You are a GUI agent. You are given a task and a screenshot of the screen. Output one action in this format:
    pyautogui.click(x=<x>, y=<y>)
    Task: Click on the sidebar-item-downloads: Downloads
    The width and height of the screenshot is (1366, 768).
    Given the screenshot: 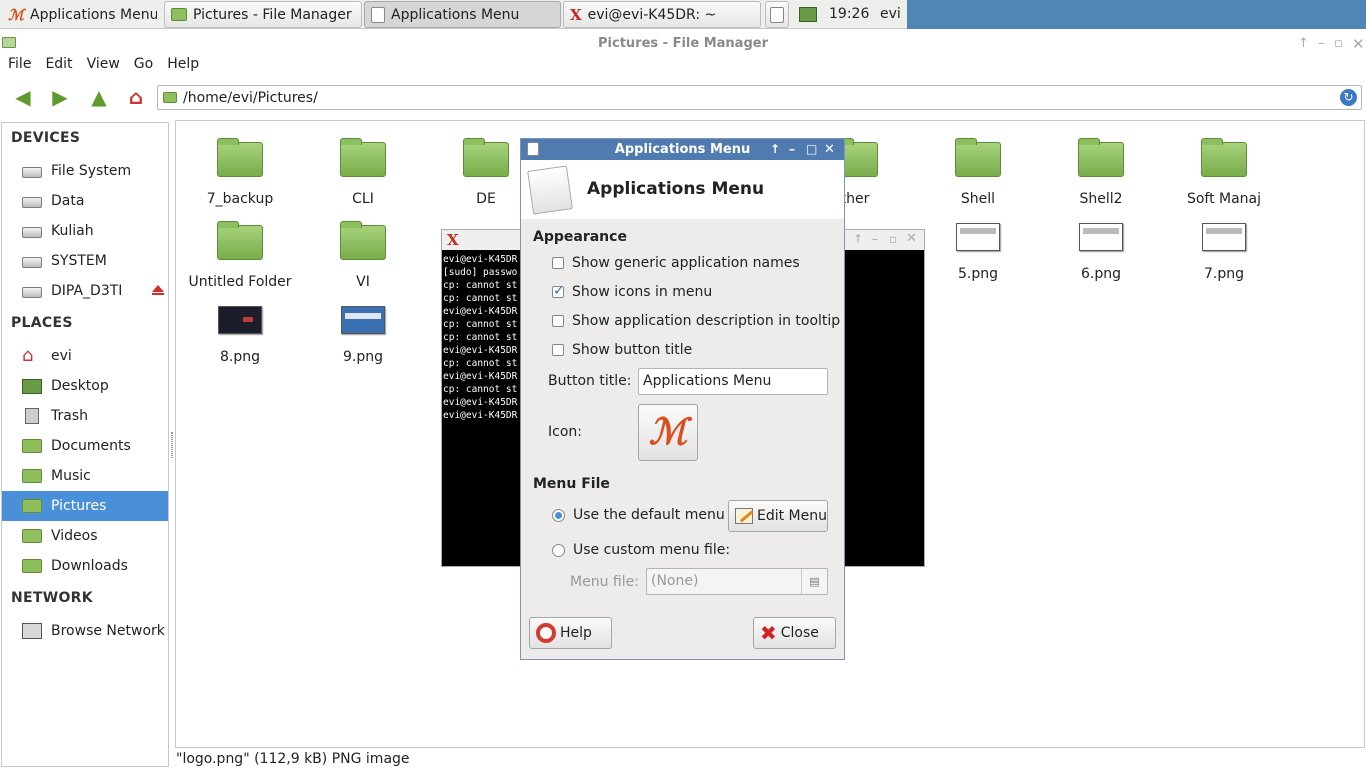 What is the action you would take?
    pyautogui.click(x=85, y=566)
    